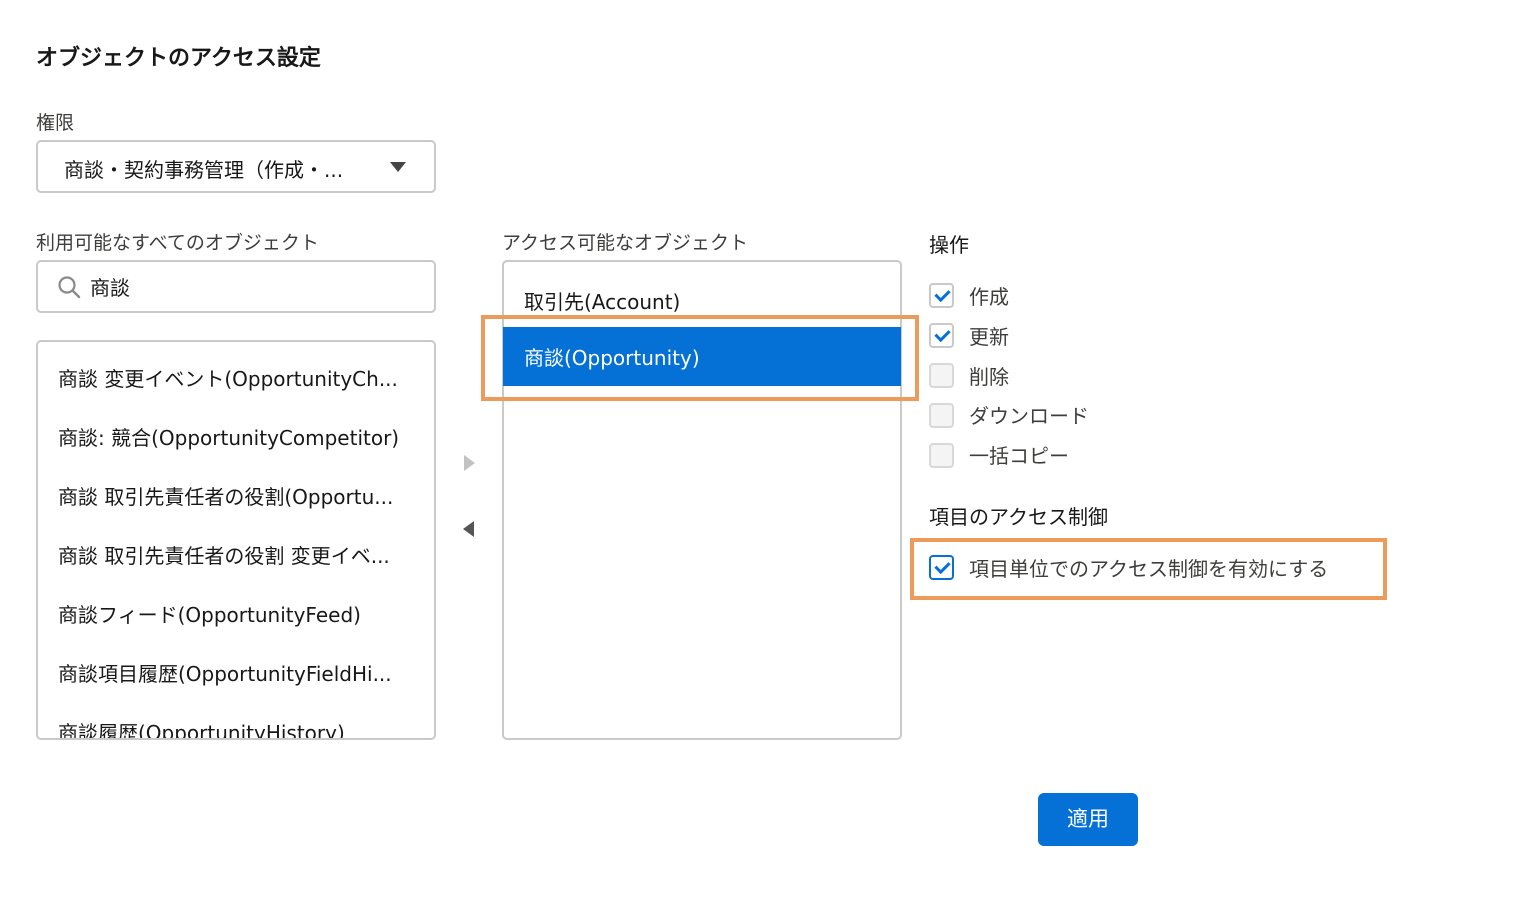 This screenshot has width=1534, height=904. I want to click on download-checkbox-label: ダウンロード, so click(1029, 416).